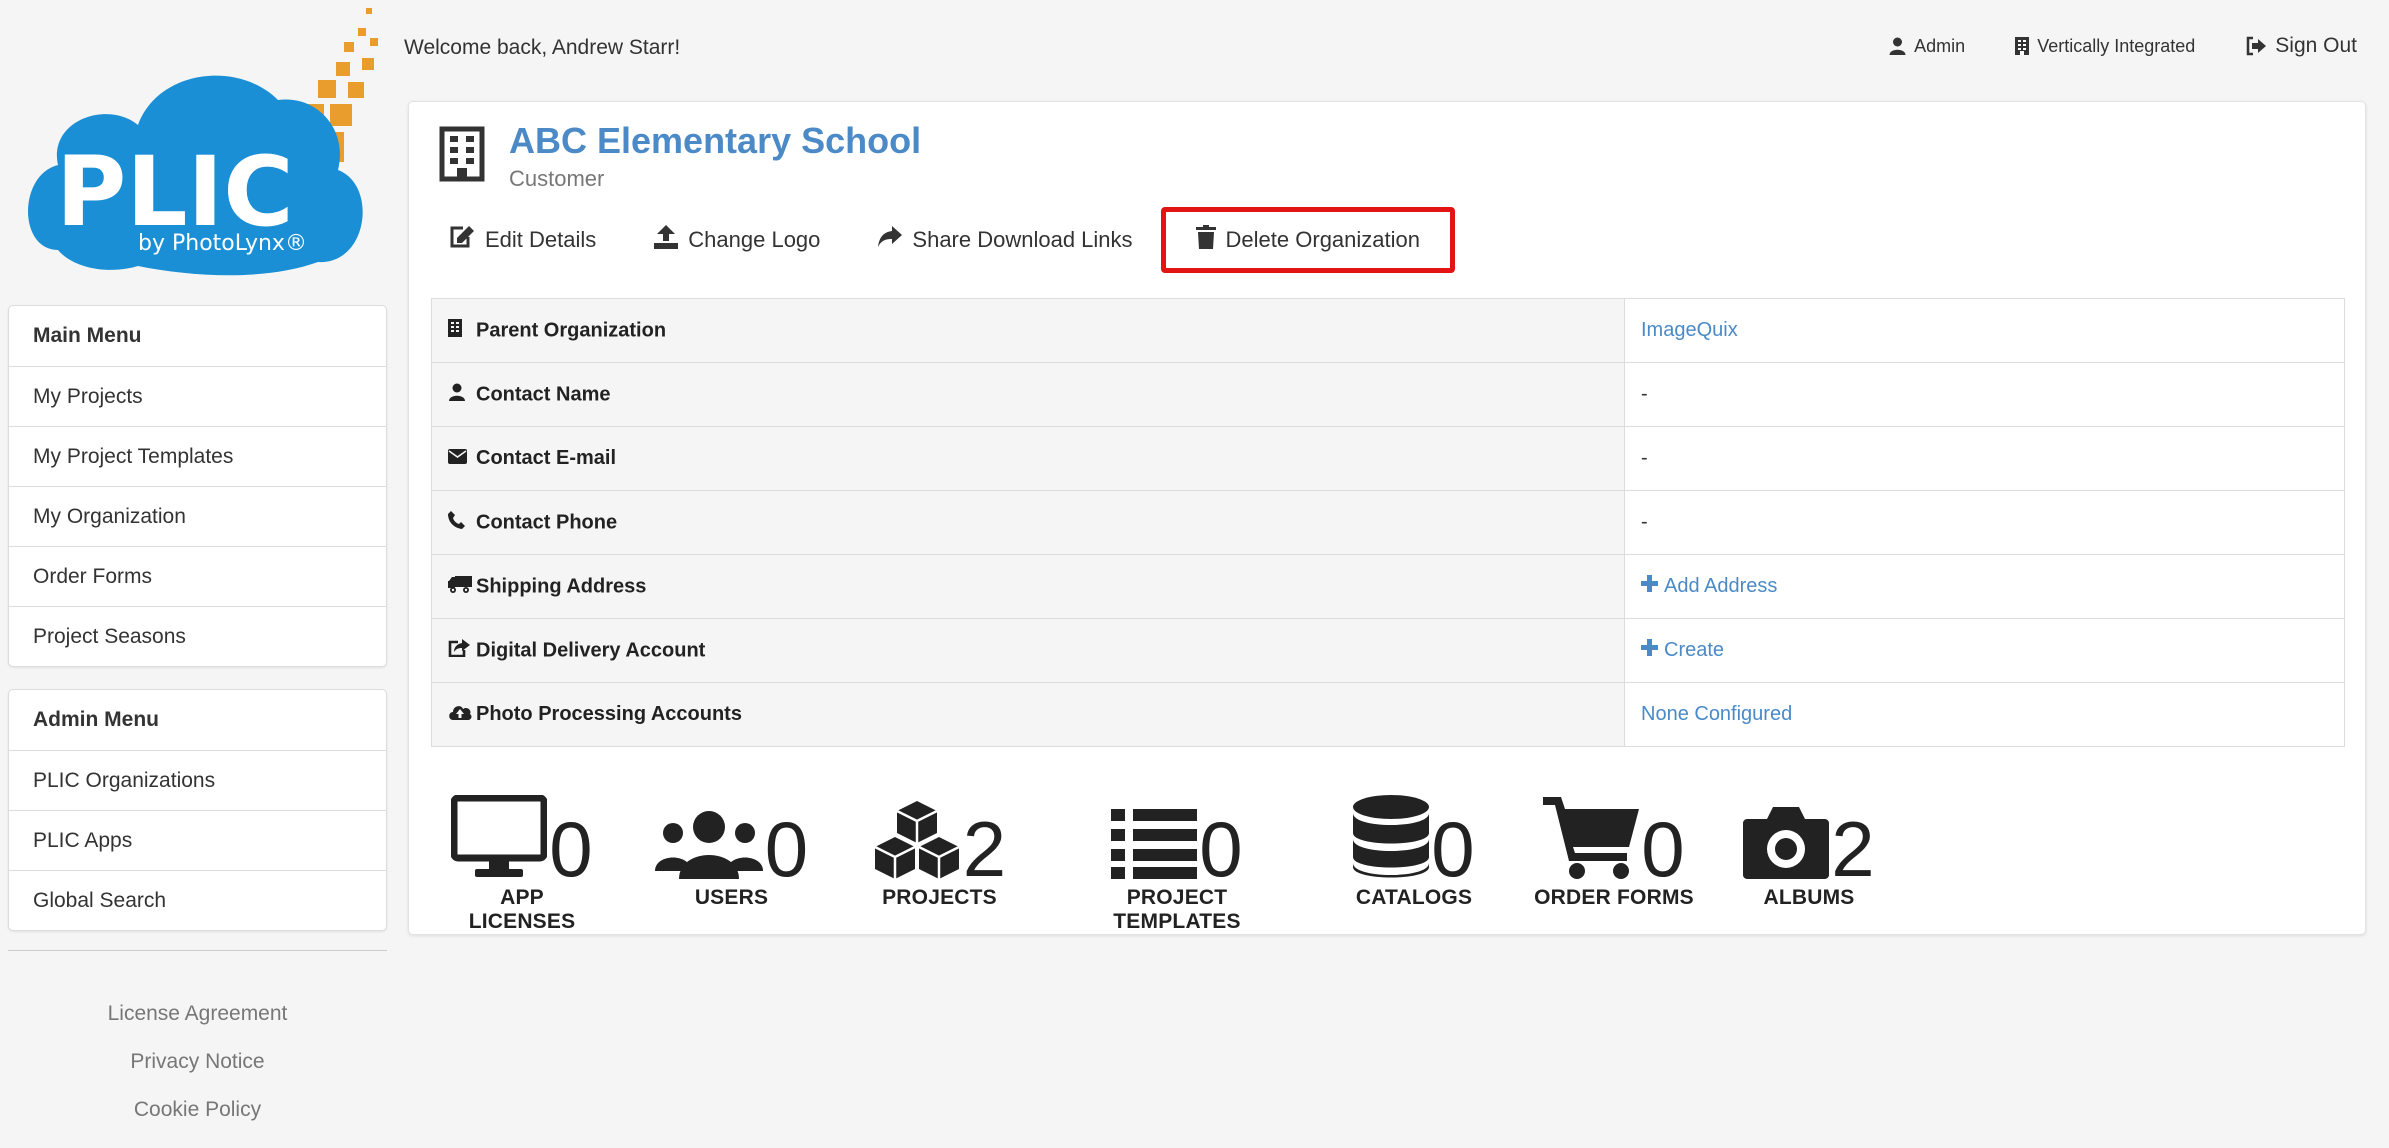 The image size is (2389, 1148). Describe the element at coordinates (459, 522) in the screenshot. I see `phone-icon` at that location.